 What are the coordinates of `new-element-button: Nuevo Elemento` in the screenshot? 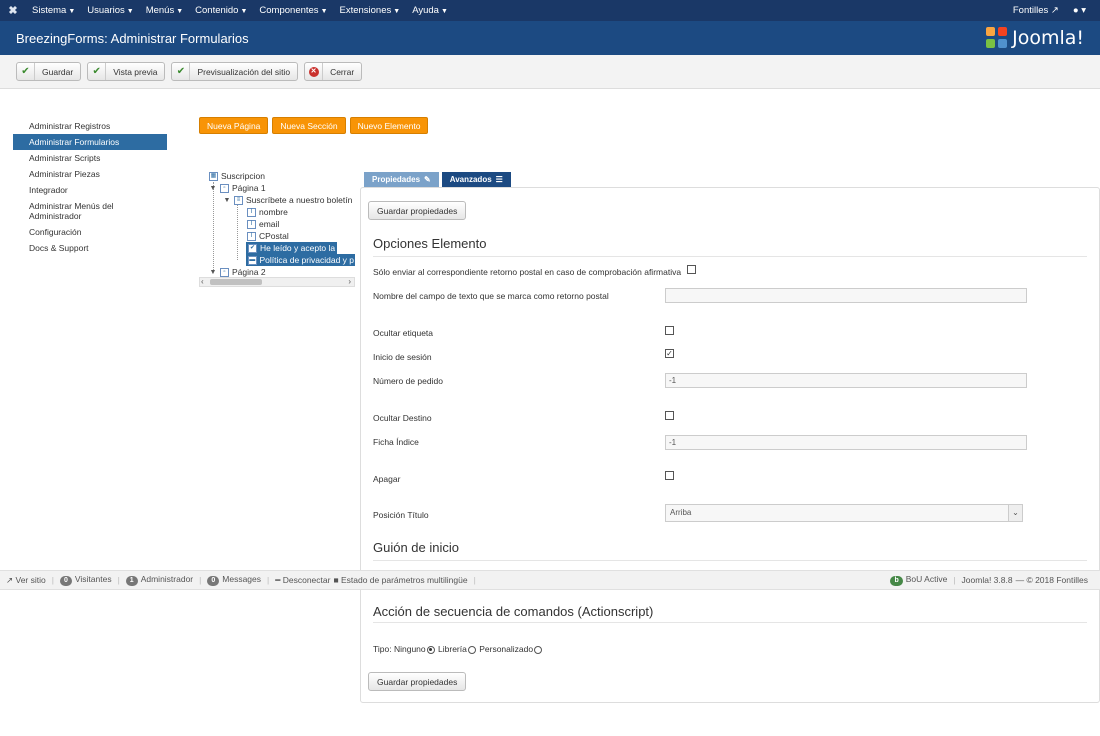 It's located at (389, 125).